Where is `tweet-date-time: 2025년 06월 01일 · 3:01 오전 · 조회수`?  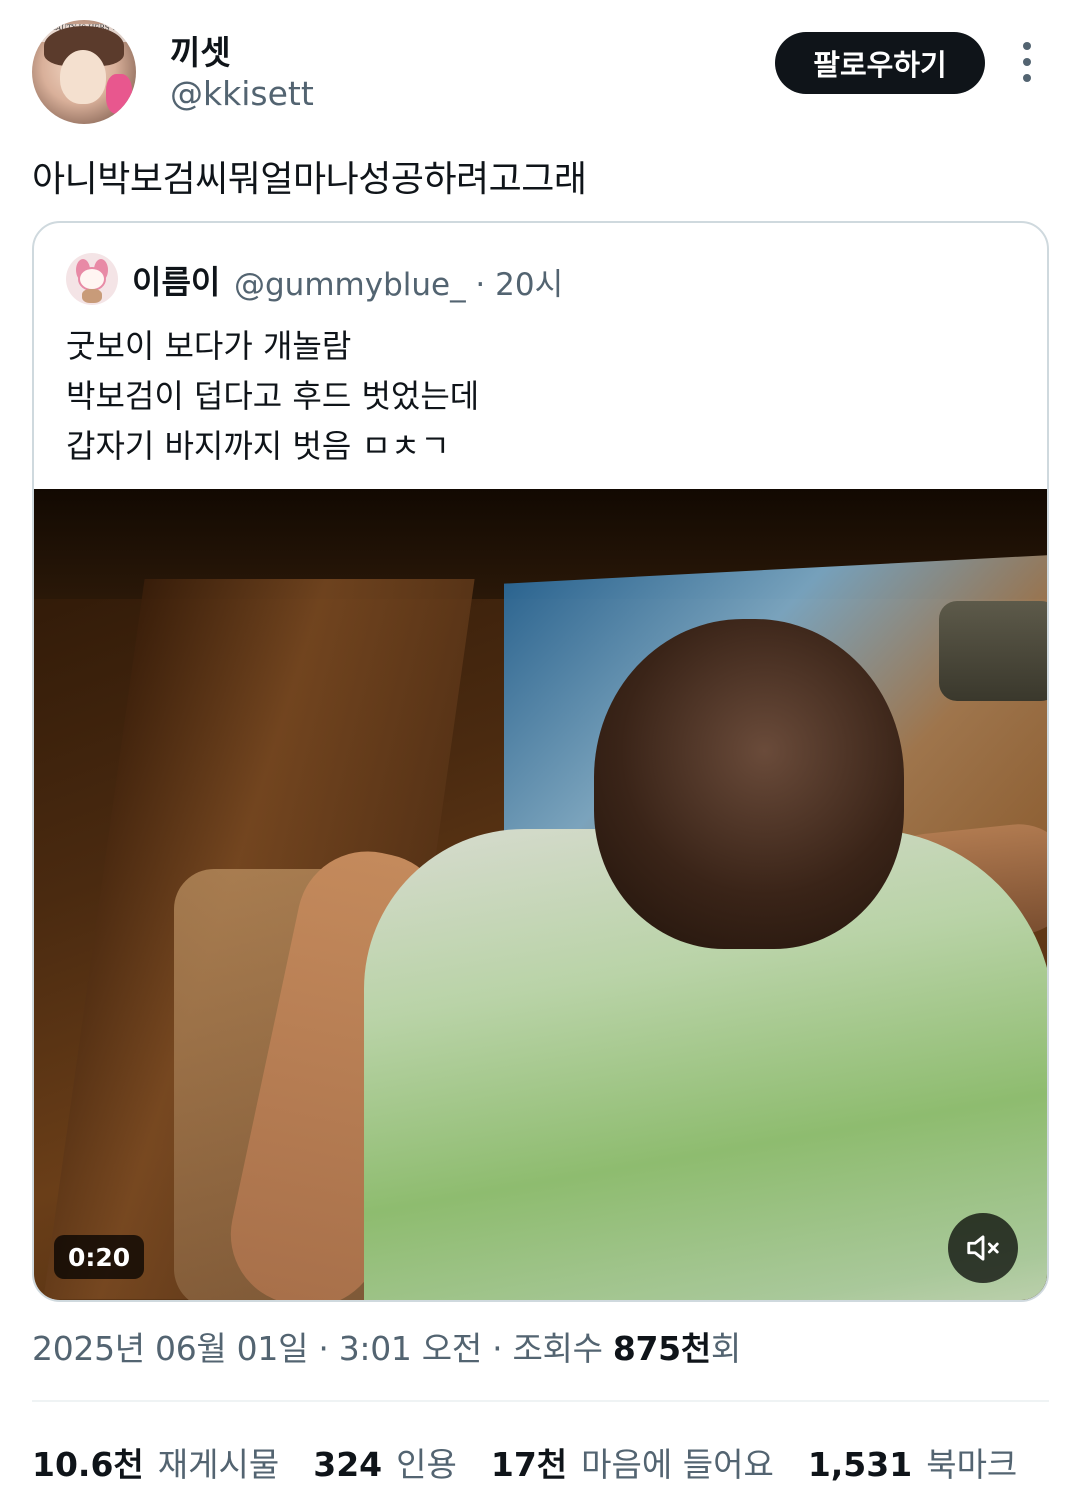
tweet-date-time: 2025년 06월 01일 · 3:01 오전 · 조회수 is located at coordinates (322, 1348).